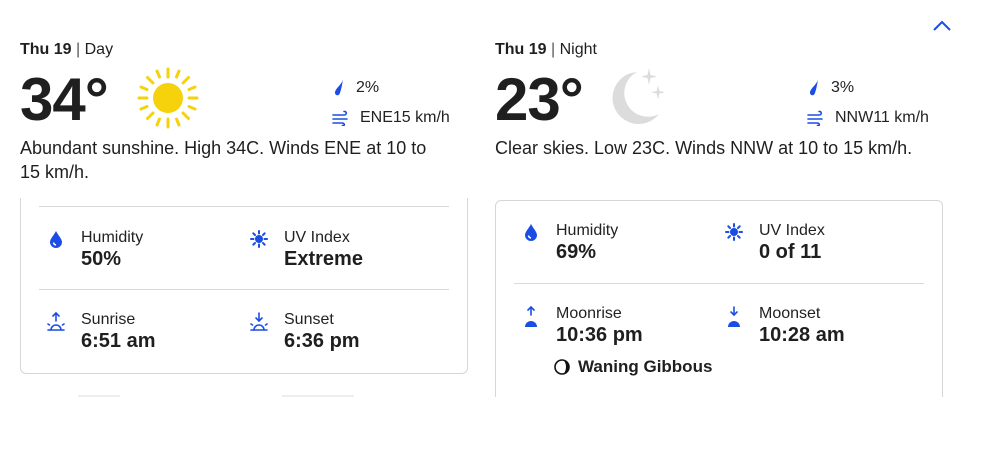 This screenshot has height=450, width=1000. What do you see at coordinates (108, 319) in the screenshot?
I see `day-sunrise-label: Sunrise` at bounding box center [108, 319].